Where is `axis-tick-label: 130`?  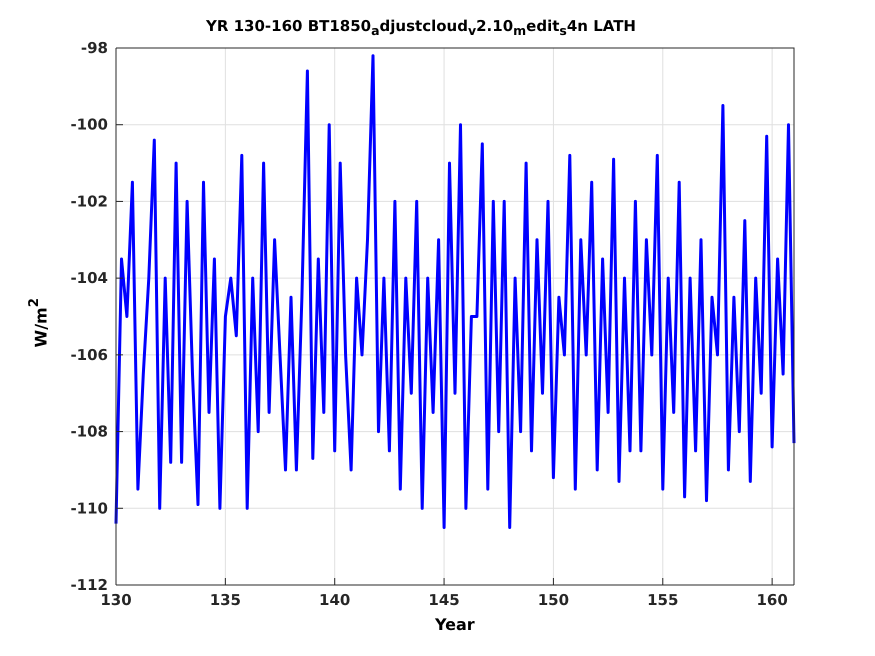
axis-tick-label: 130 is located at coordinates (116, 600).